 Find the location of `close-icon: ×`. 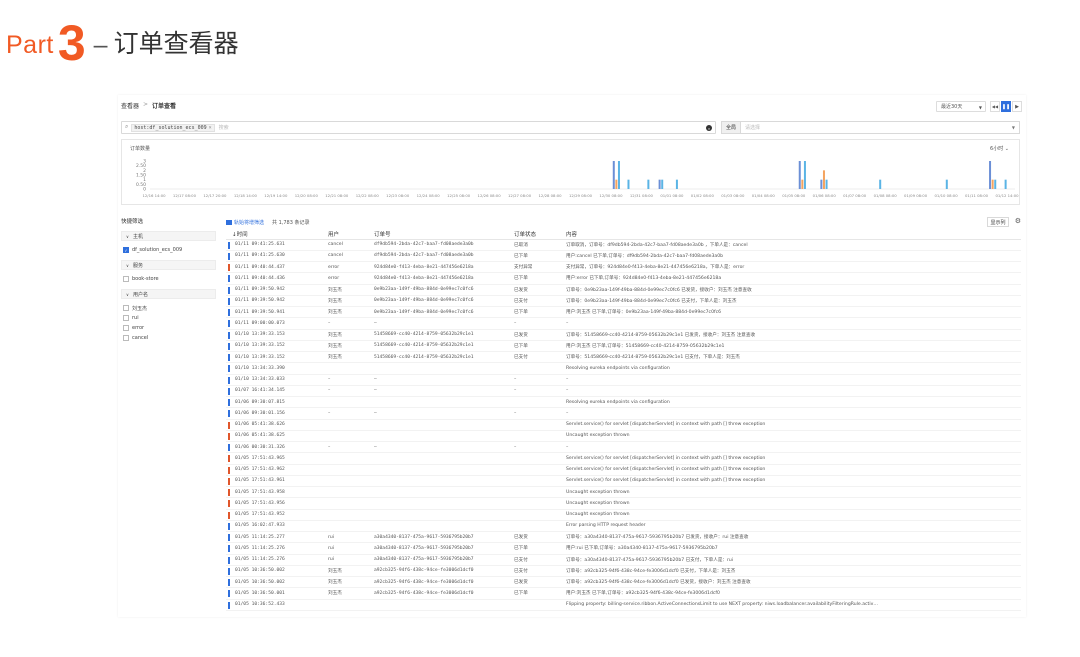

close-icon: × is located at coordinates (210, 128).